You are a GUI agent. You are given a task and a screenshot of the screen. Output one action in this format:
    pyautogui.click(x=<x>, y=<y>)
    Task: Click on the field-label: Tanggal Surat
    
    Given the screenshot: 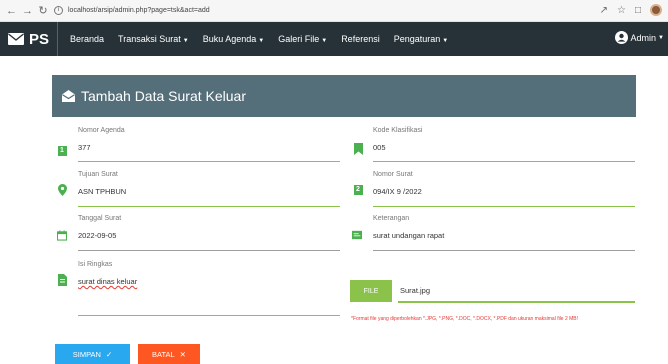 What is the action you would take?
    pyautogui.click(x=100, y=218)
    